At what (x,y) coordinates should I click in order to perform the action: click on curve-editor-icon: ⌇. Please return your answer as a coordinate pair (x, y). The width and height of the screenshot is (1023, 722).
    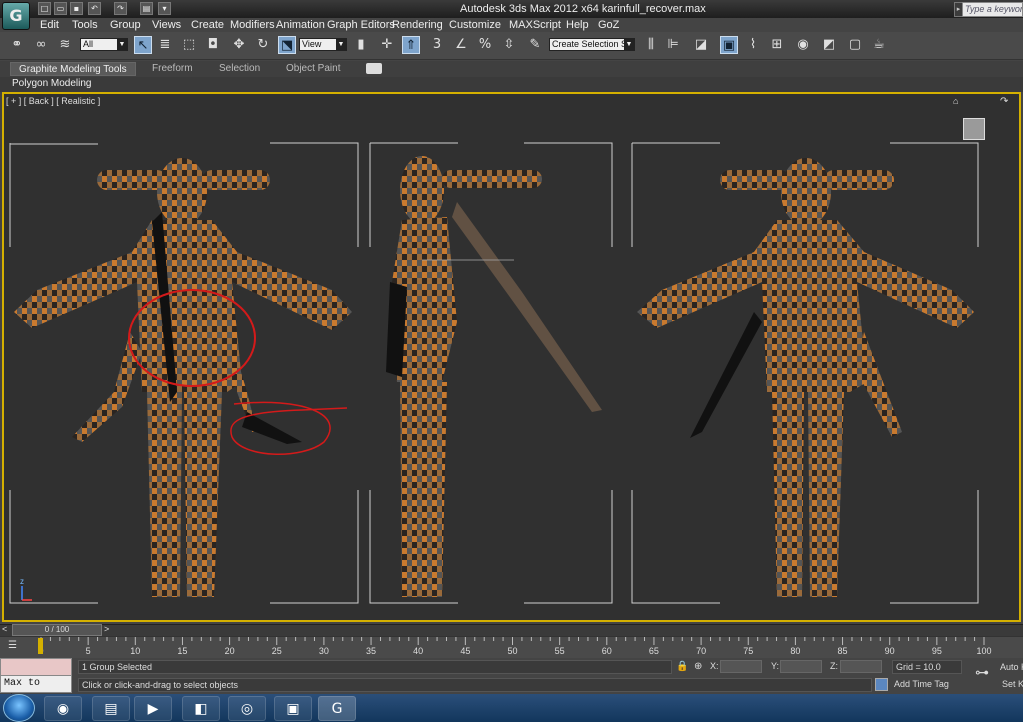
    Looking at the image, I should click on (753, 45).